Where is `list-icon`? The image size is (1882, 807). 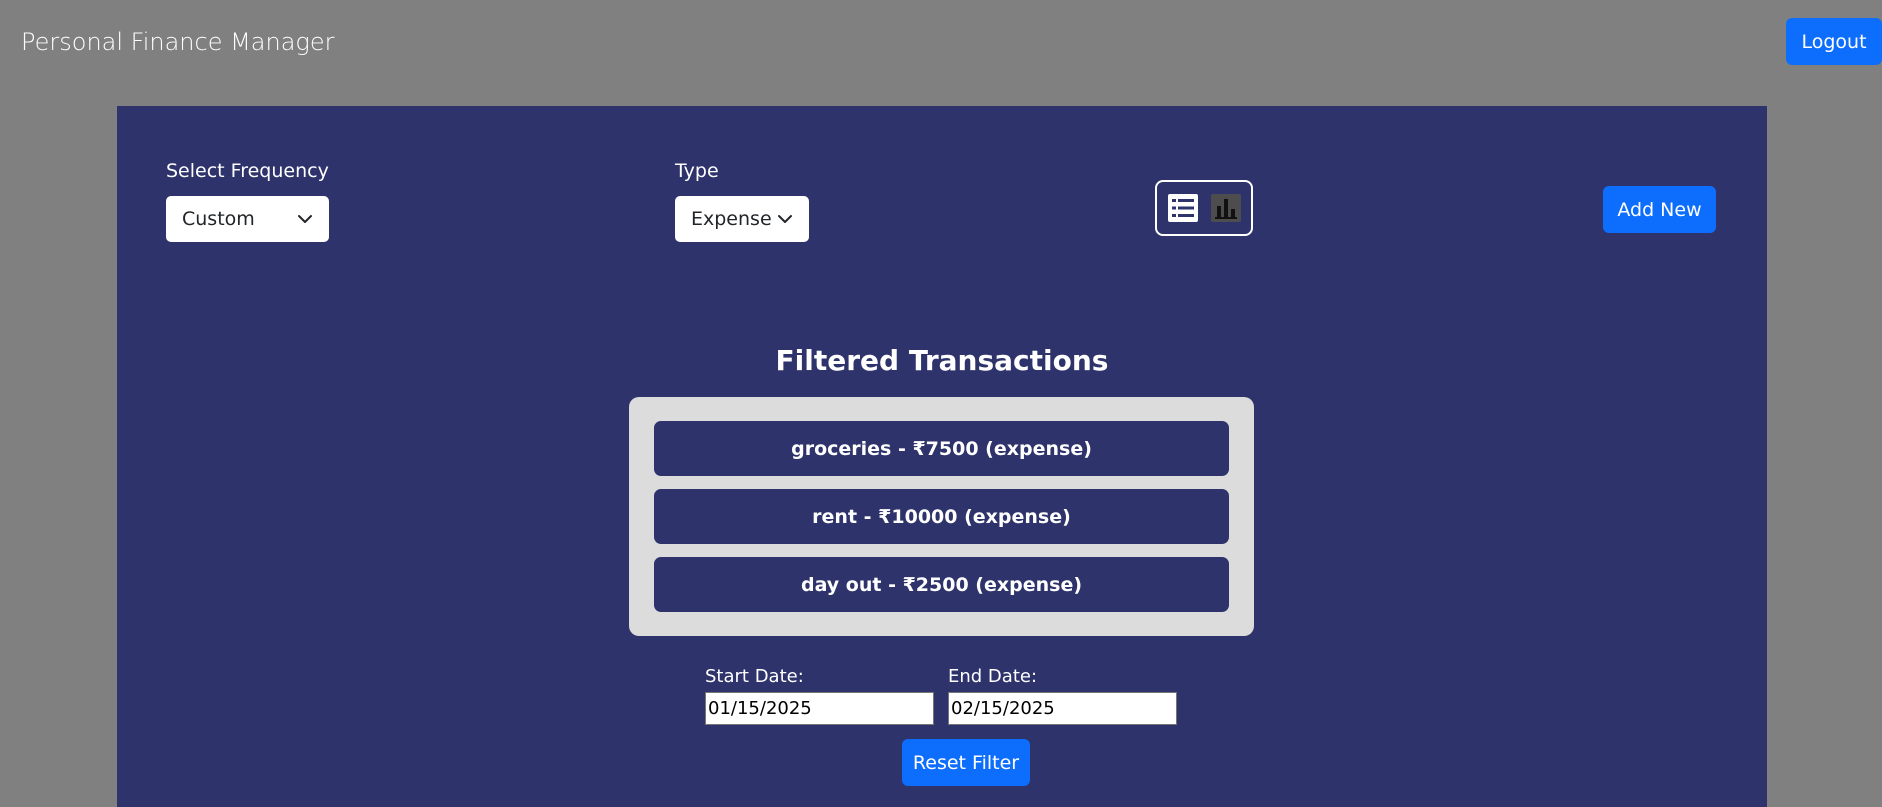 list-icon is located at coordinates (1183, 208).